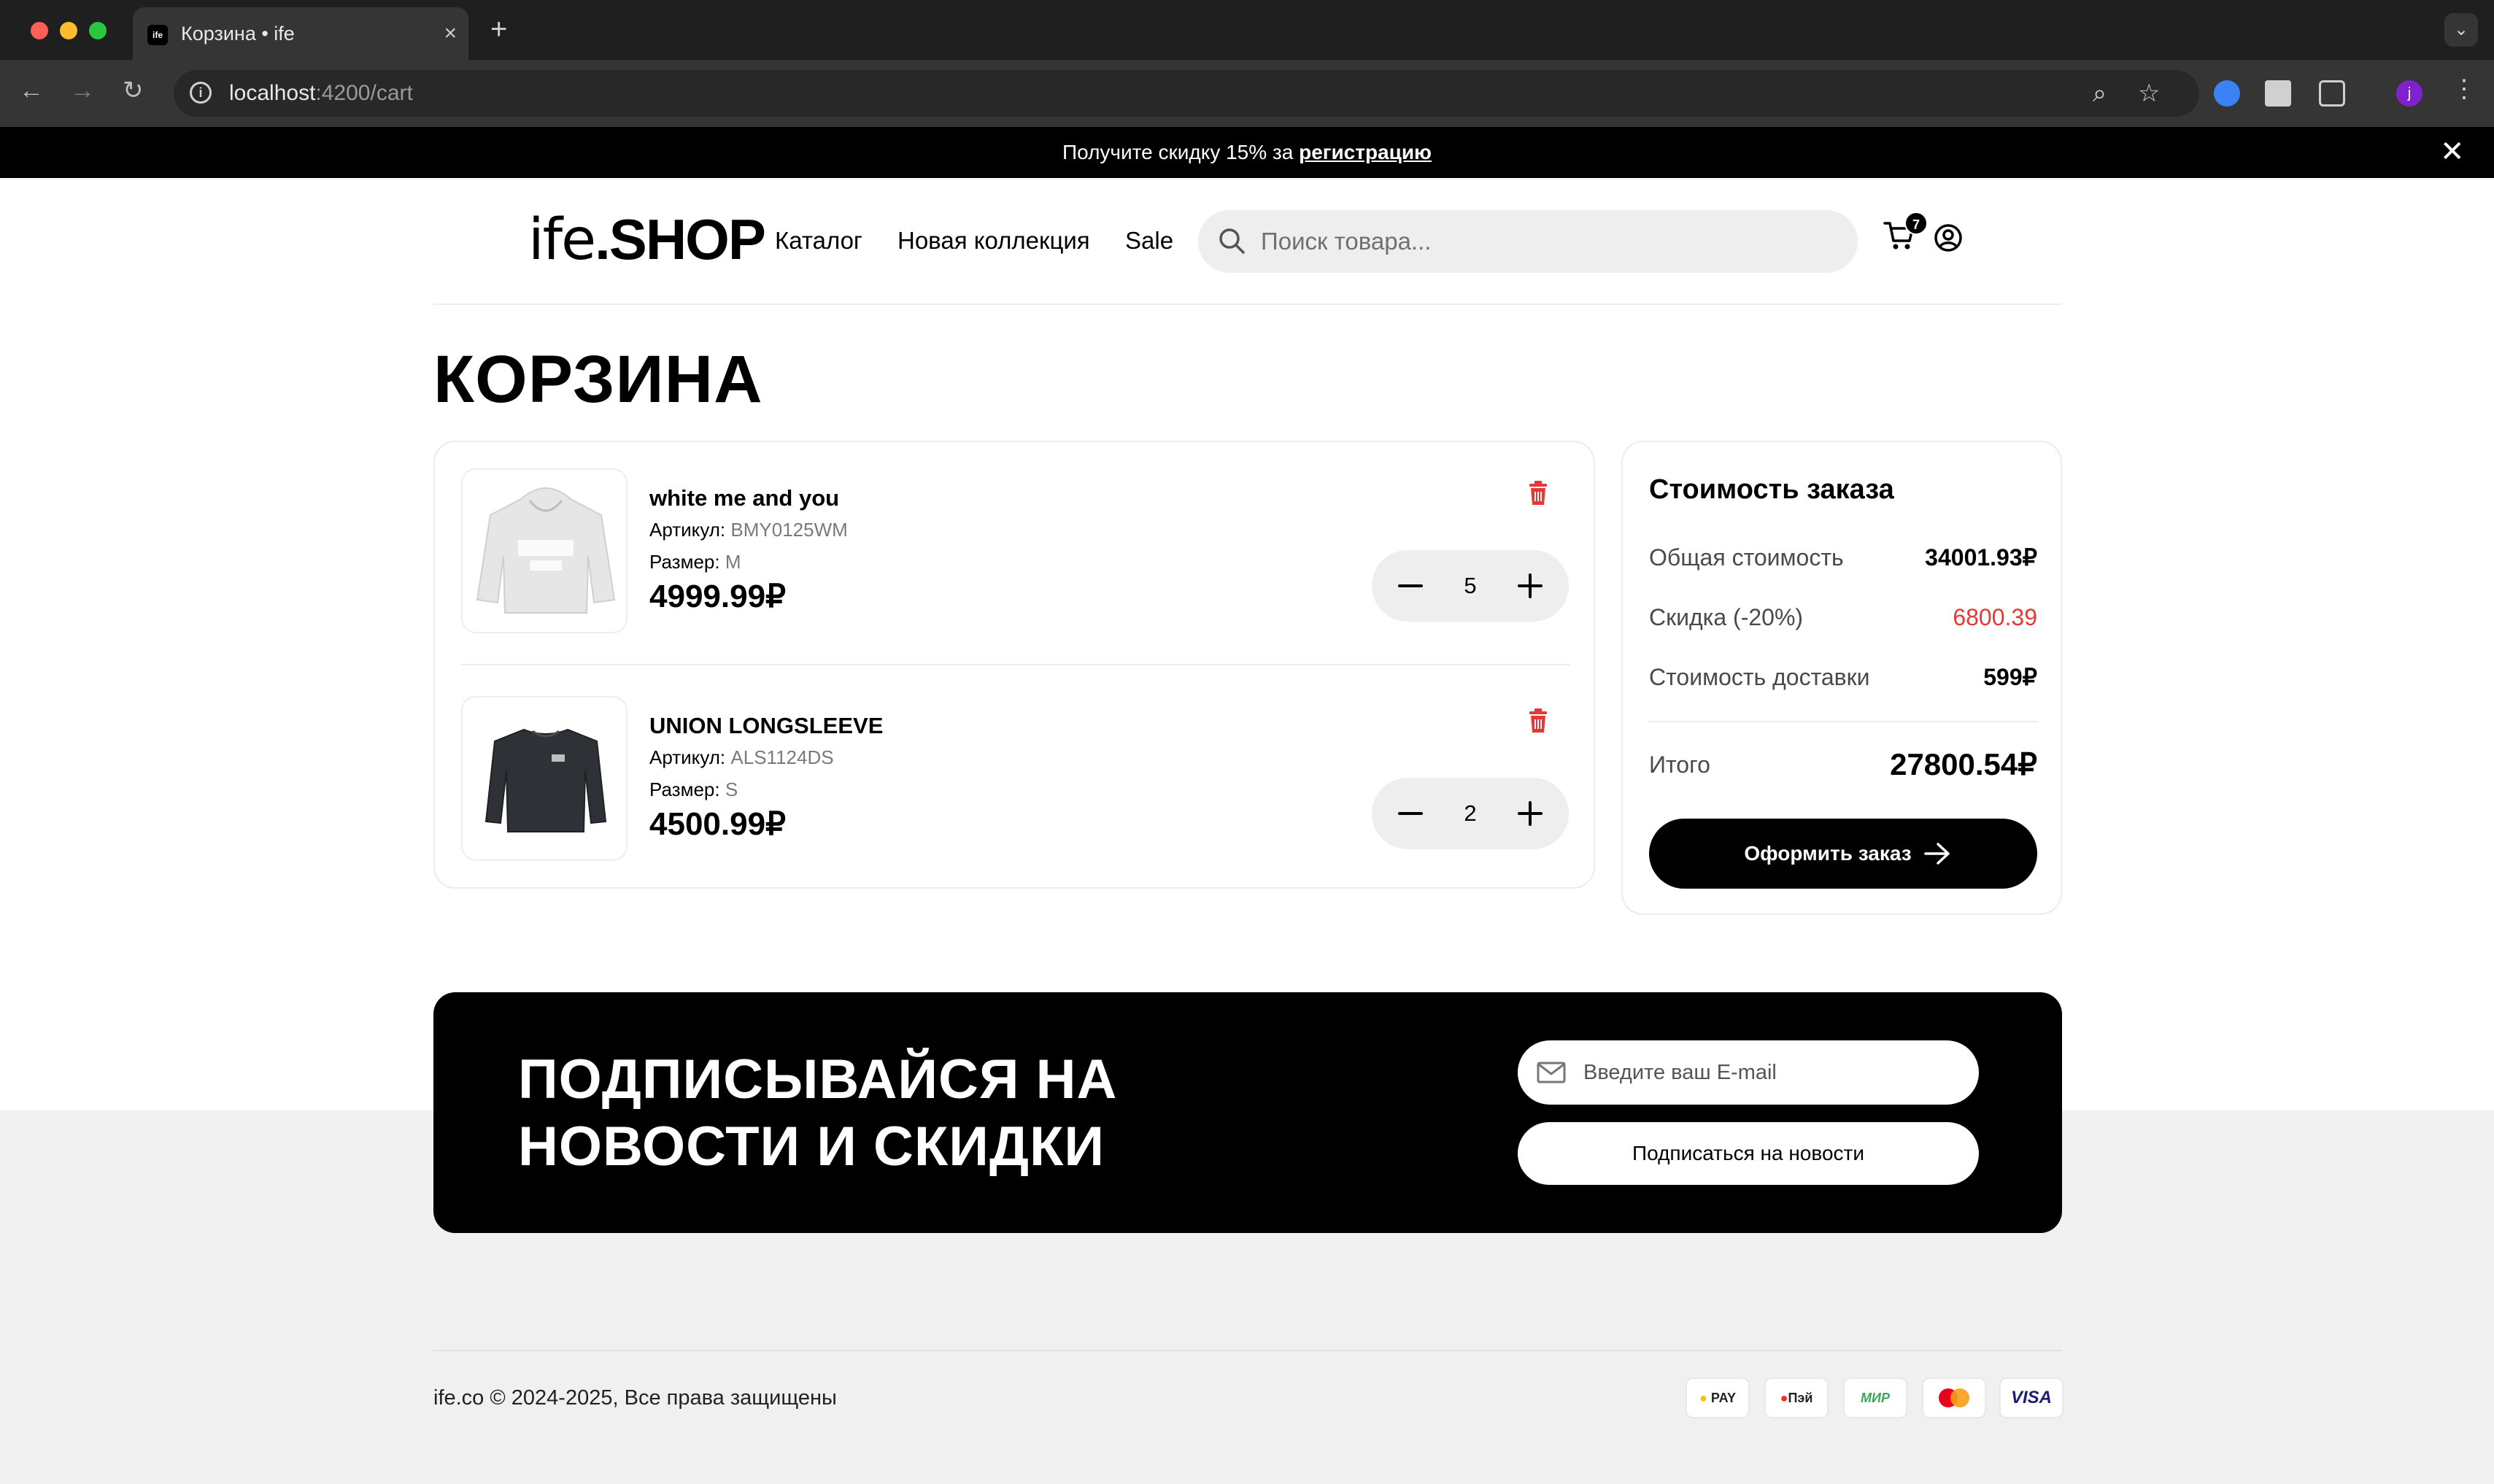 The image size is (2494, 1484). I want to click on mastercard-icon, so click(1954, 1397).